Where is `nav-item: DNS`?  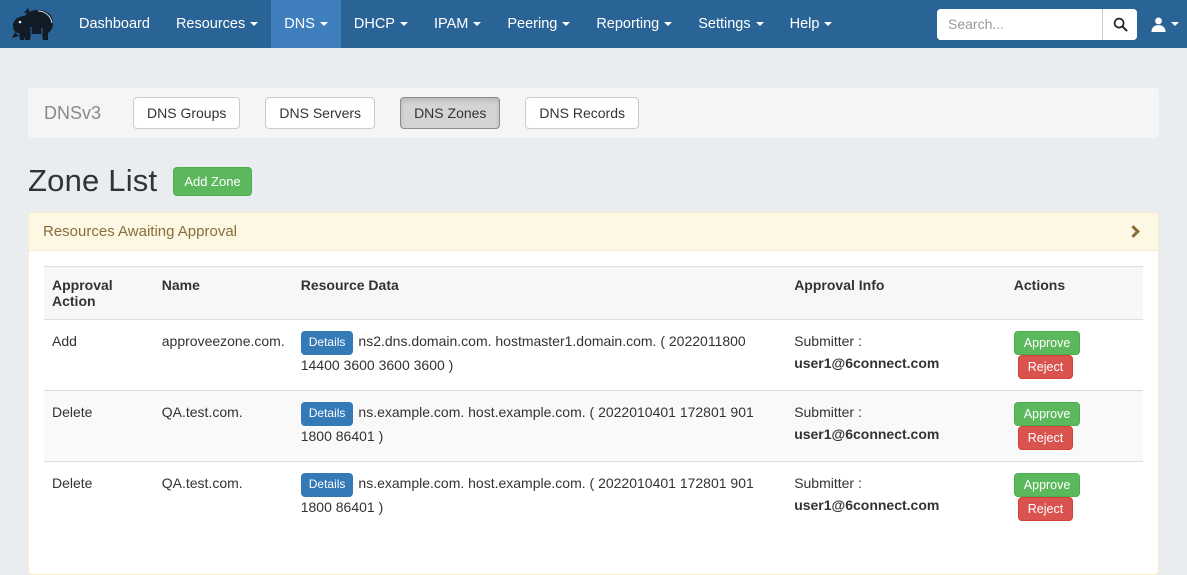
nav-item: DNS is located at coordinates (306, 24).